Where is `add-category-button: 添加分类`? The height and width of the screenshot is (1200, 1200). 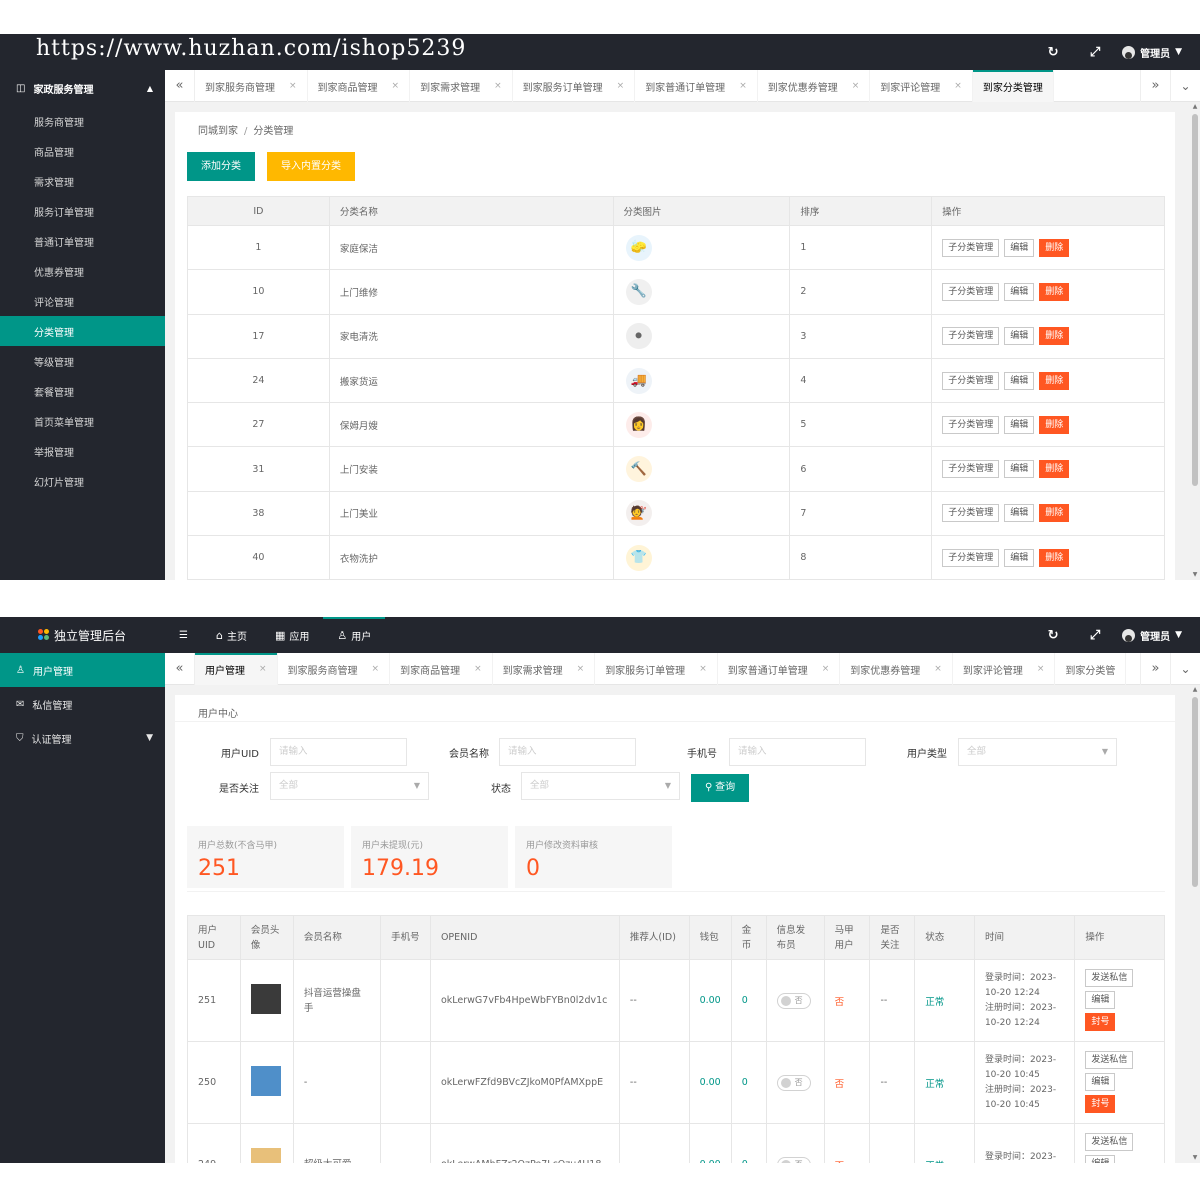
add-category-button: 添加分类 is located at coordinates (221, 166).